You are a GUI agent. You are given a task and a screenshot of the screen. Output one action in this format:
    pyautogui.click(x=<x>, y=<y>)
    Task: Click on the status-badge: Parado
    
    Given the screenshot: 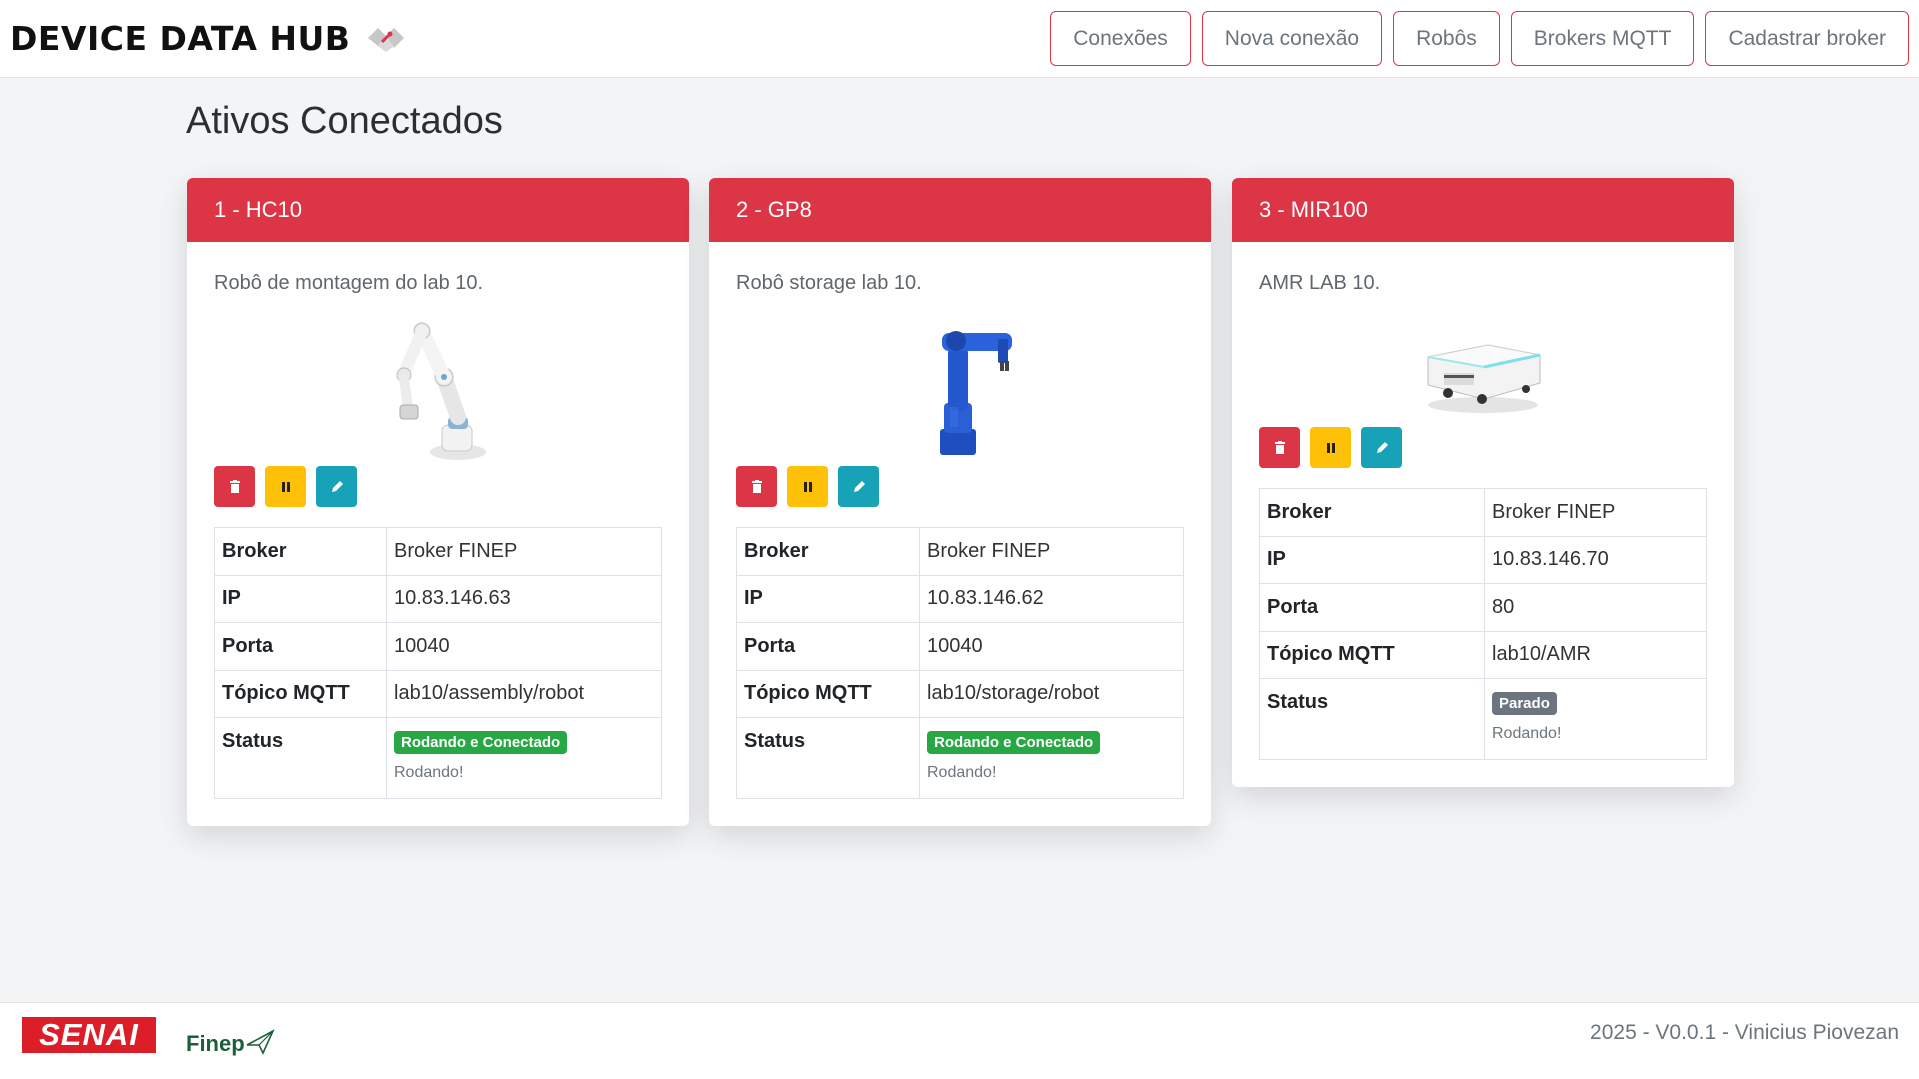 What is the action you would take?
    pyautogui.click(x=1524, y=703)
    